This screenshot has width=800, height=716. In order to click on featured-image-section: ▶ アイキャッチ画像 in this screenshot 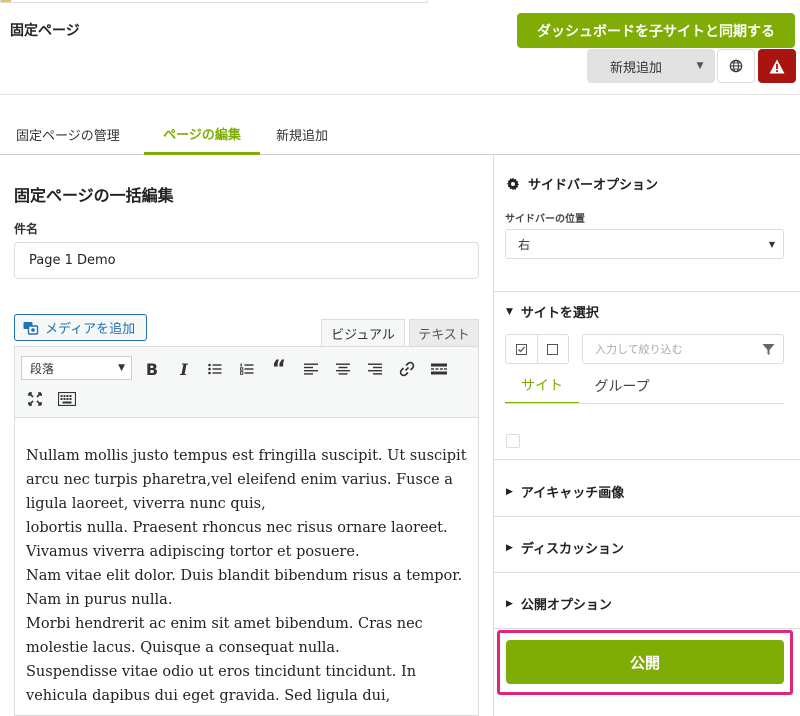, I will do `click(647, 488)`.